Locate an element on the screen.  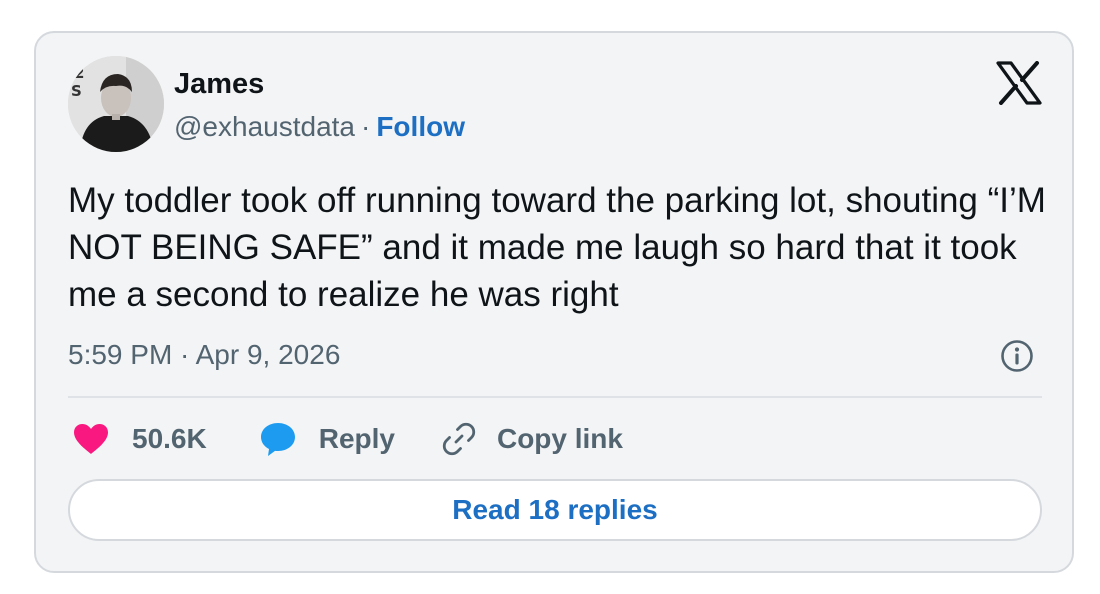
svg-text: 2 is located at coordinates (79, 73).